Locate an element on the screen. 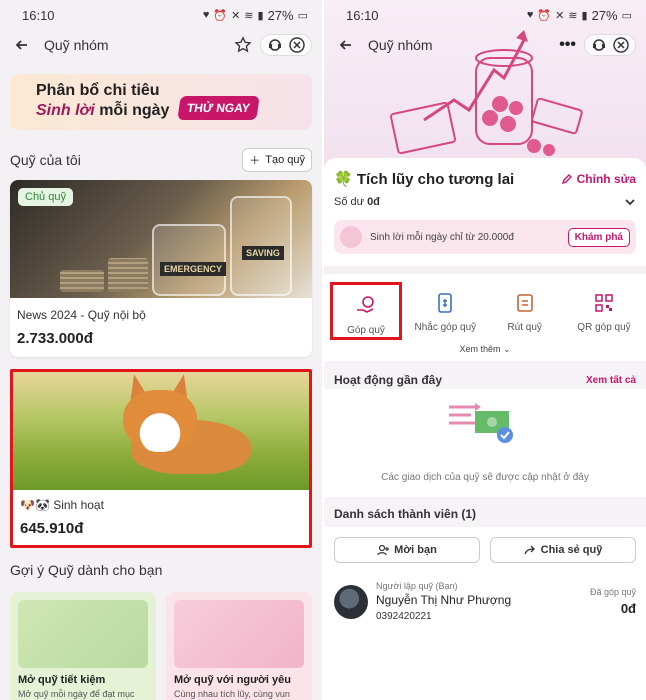  contribution-value: 0đ is located at coordinates (628, 608).